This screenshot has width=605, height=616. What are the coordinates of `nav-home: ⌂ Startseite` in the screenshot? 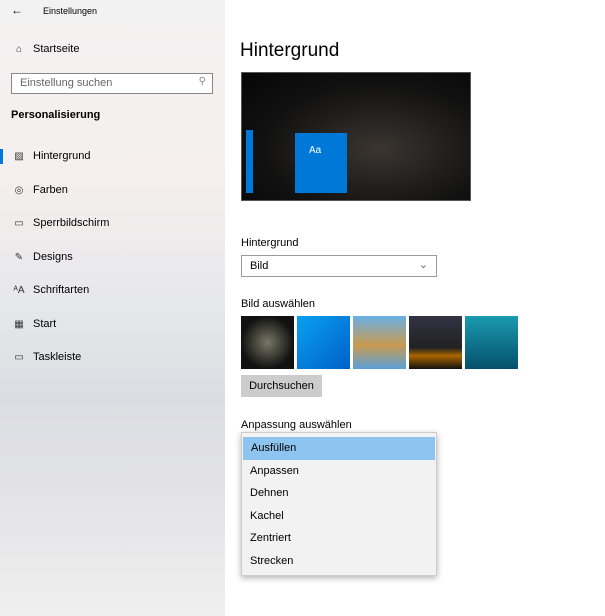 It's located at (45, 49).